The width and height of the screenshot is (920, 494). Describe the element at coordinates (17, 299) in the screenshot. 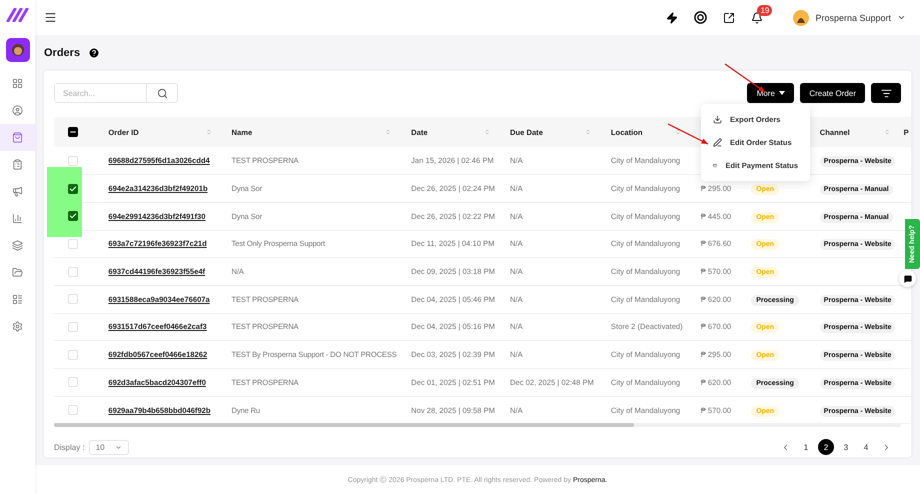

I see `apps-icon` at that location.